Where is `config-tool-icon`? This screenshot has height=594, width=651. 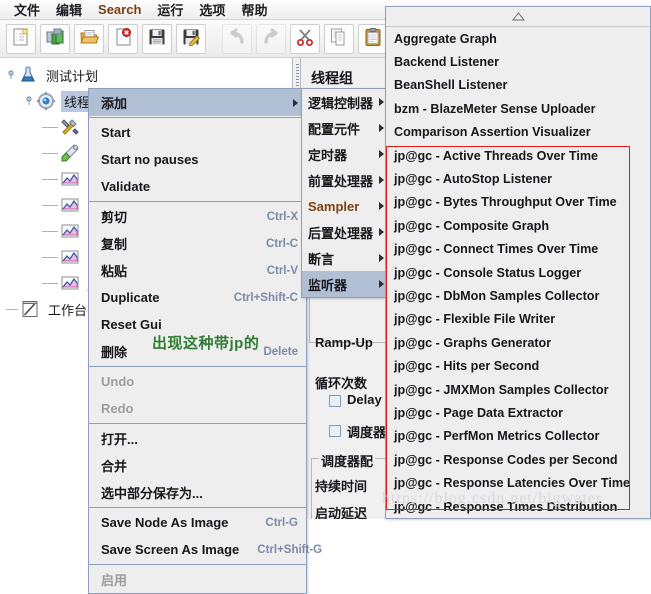 config-tool-icon is located at coordinates (71, 127).